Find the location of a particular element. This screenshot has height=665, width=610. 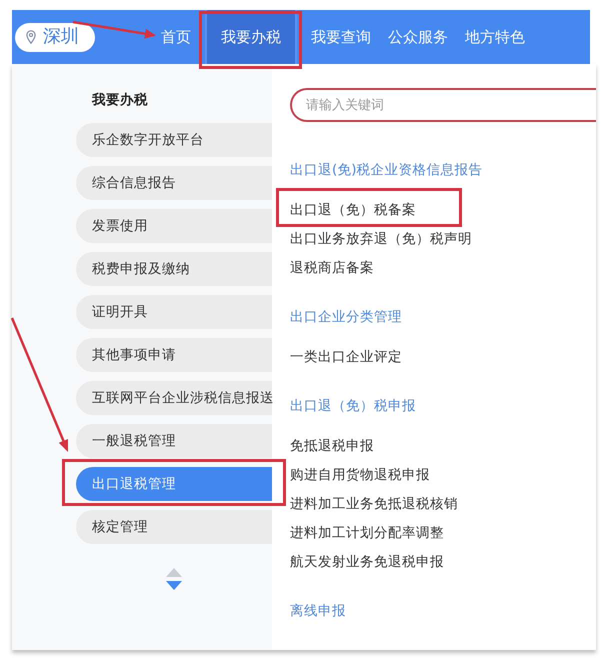

section-heading: 出口企业分类管理 is located at coordinates (346, 317).